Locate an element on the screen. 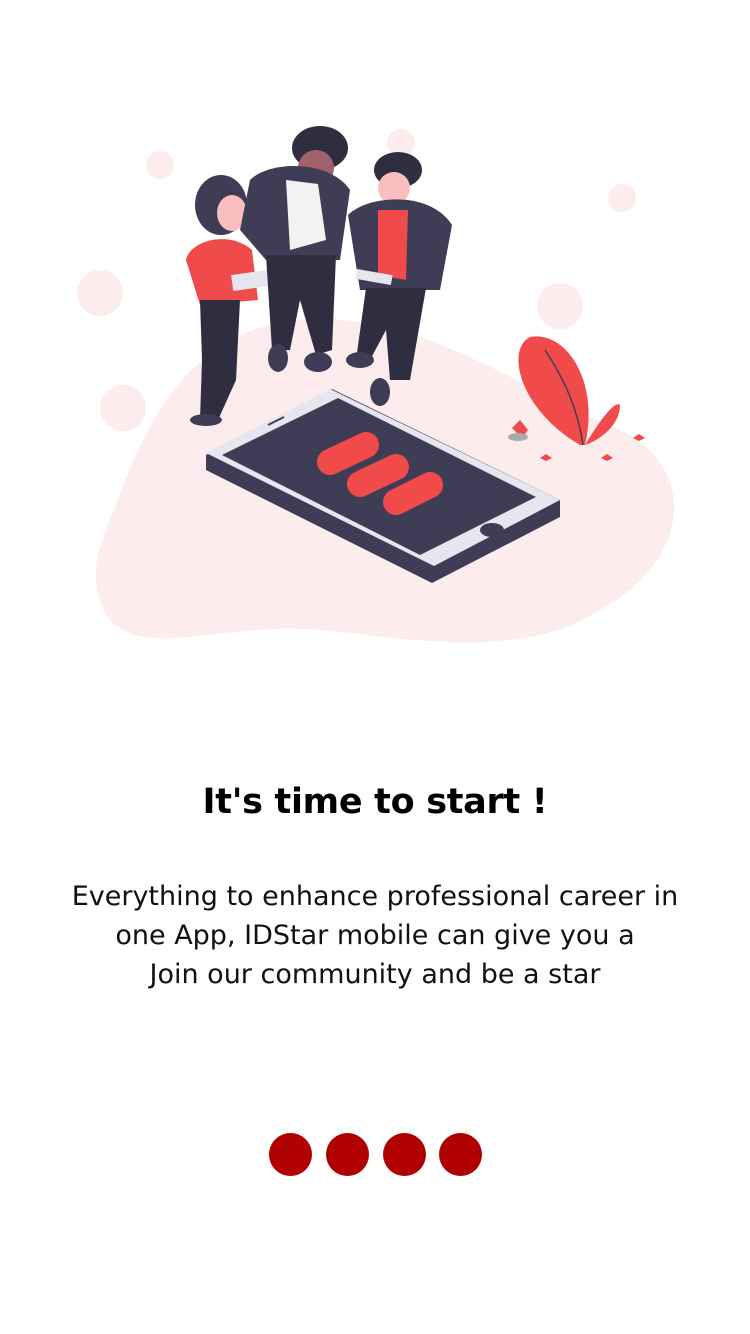 The height and width of the screenshot is (1334, 750). onboarding-title: It's time to start ! is located at coordinates (375, 802).